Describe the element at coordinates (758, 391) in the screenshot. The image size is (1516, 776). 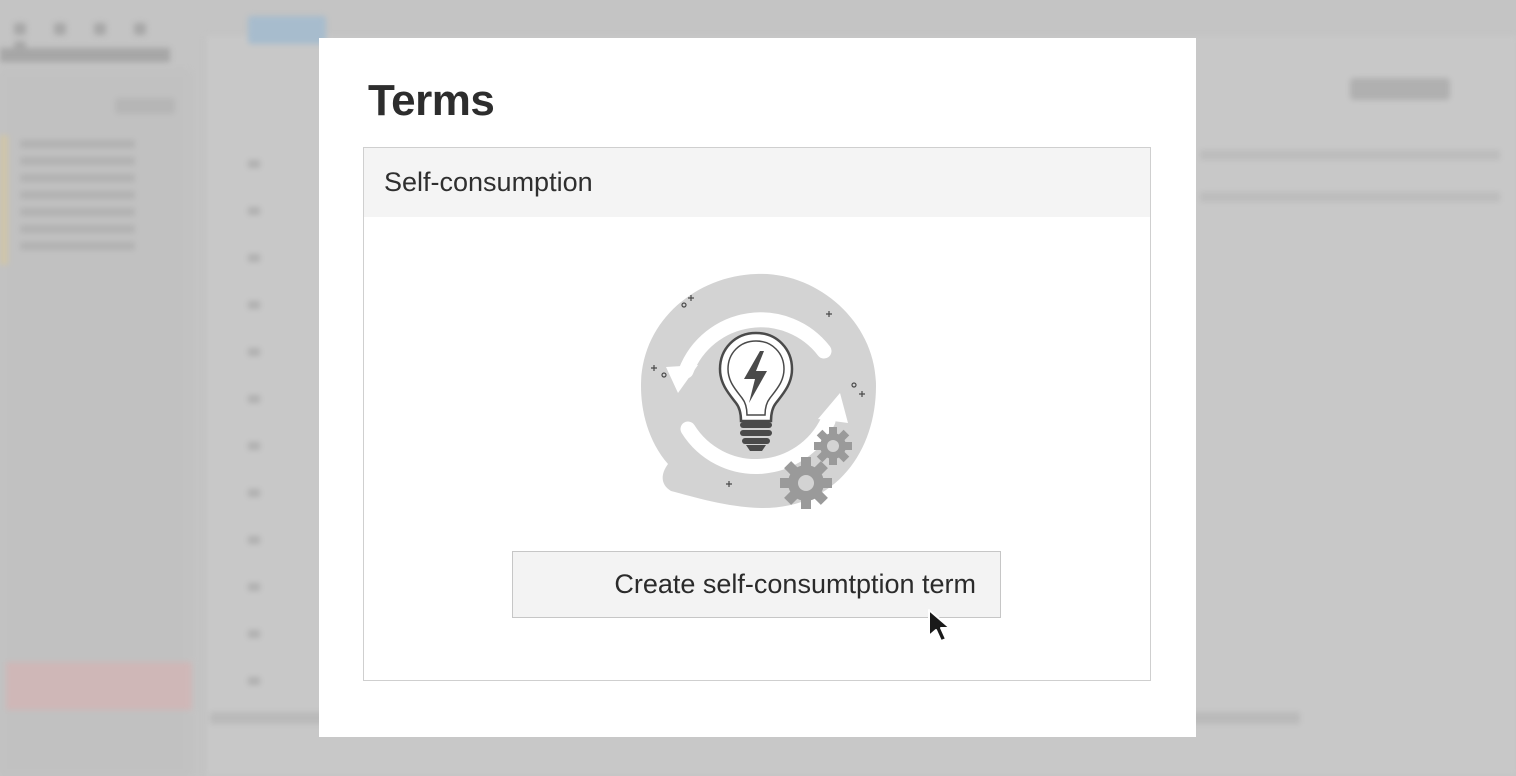
I see `lightbulb-cycle-gears-icon` at that location.